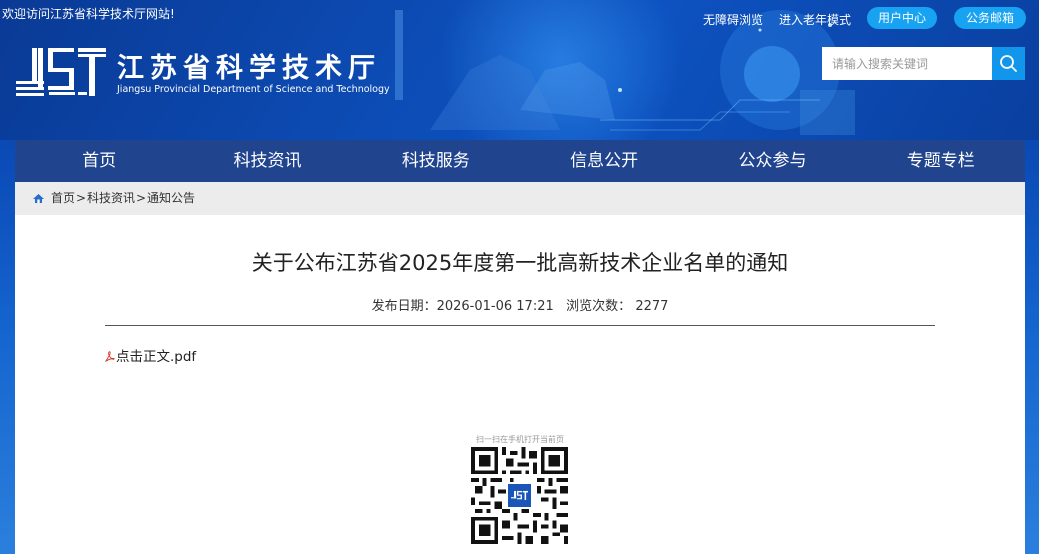  I want to click on attachment-link: 点击正文.pdf, so click(150, 355).